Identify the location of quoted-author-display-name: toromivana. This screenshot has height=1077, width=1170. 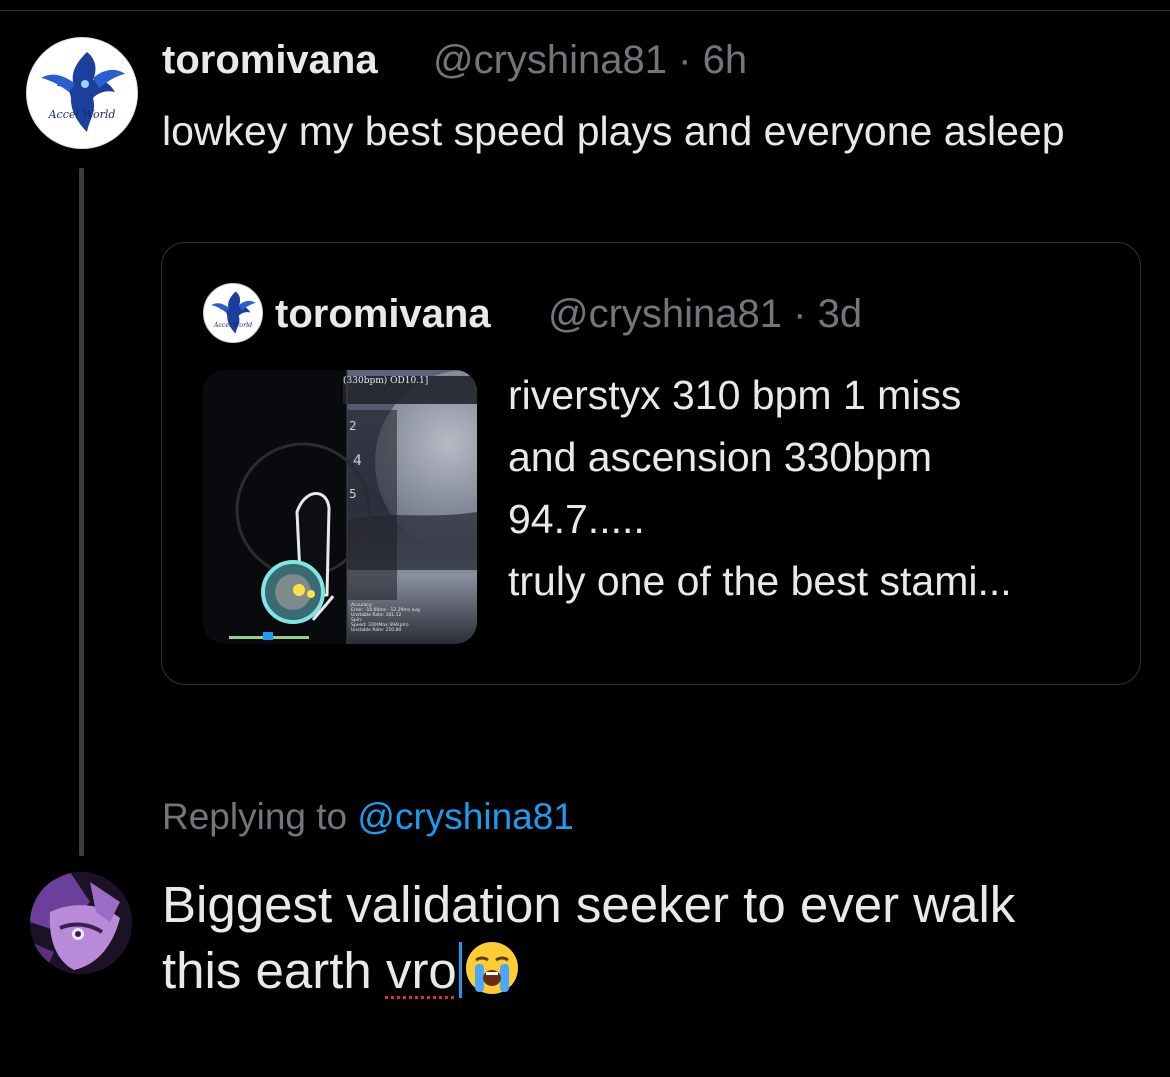
(383, 314).